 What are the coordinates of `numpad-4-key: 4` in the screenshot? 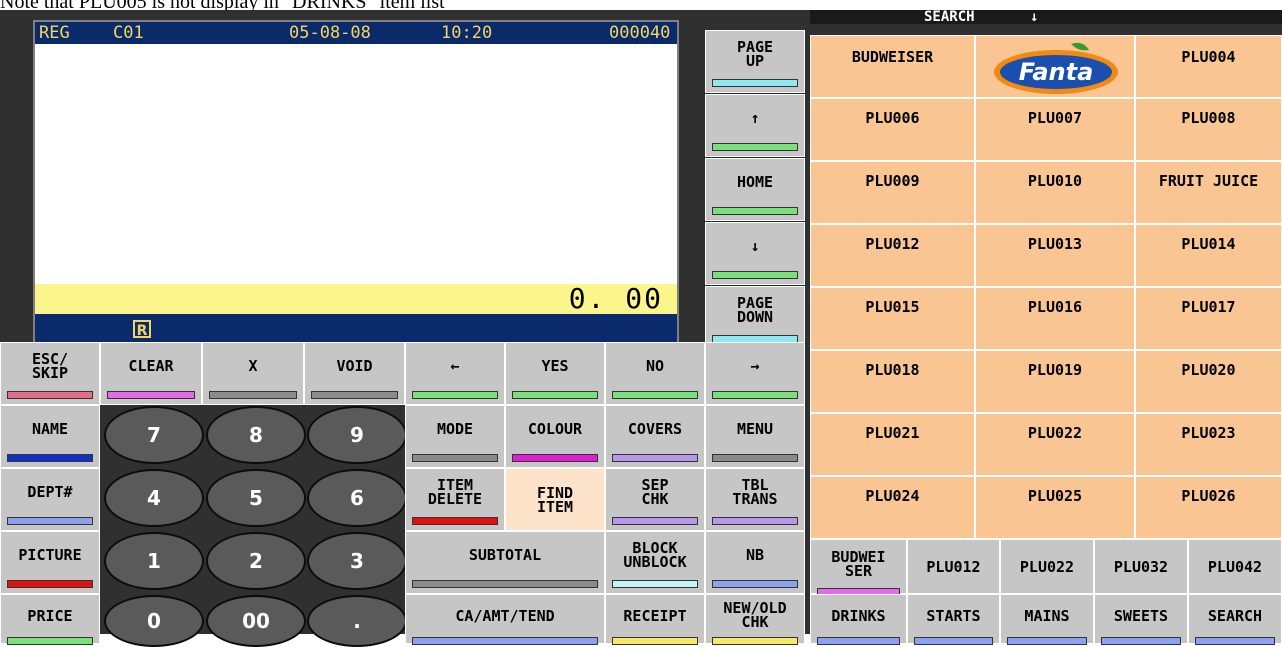 It's located at (154, 498).